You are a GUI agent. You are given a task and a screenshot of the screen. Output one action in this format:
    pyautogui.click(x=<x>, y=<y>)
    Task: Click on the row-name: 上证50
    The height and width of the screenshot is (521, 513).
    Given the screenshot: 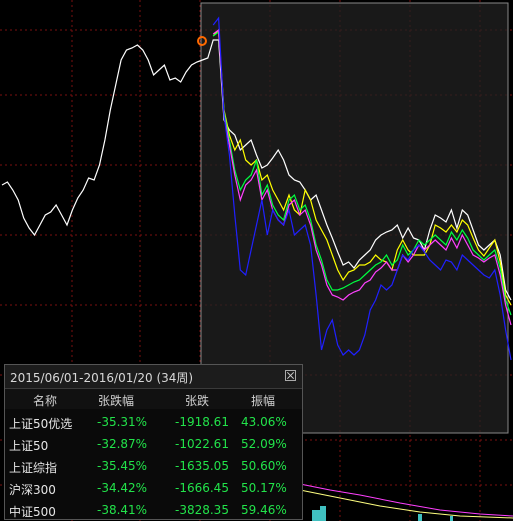 What is the action you would take?
    pyautogui.click(x=29, y=446)
    